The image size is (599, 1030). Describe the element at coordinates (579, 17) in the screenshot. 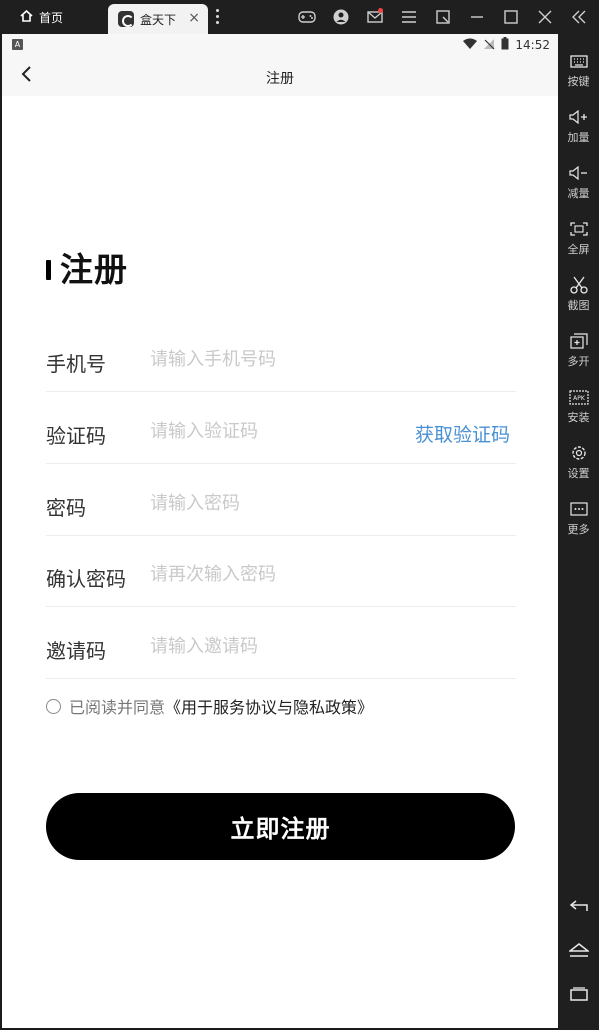

I see `collapse-icon` at that location.